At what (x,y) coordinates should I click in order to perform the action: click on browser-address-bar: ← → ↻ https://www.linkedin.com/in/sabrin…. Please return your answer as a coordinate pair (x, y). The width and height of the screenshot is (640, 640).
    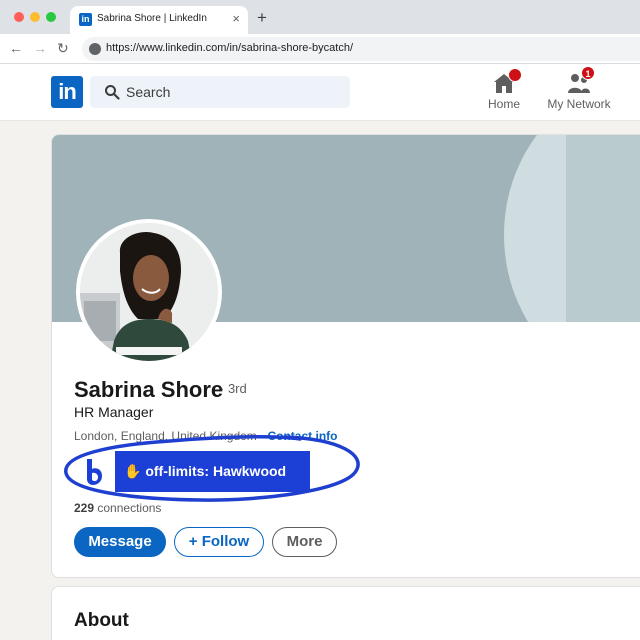
    Looking at the image, I should click on (320, 49).